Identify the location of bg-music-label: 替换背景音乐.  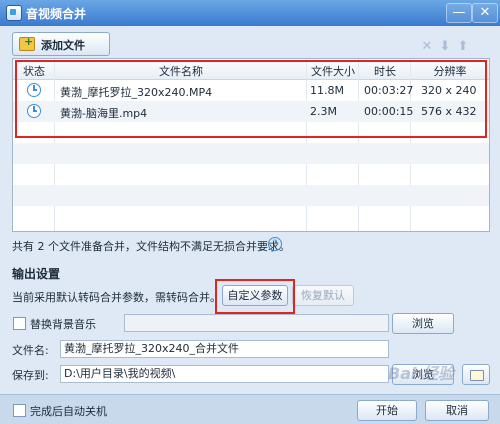
(63, 324).